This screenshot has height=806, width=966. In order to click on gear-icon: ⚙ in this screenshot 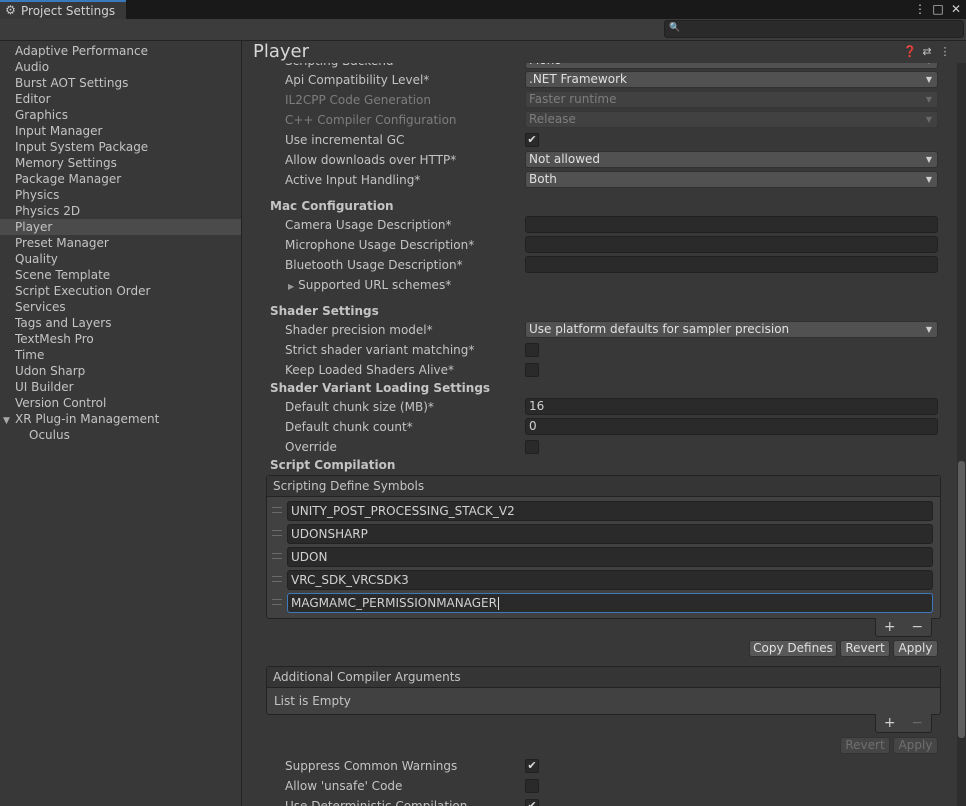, I will do `click(10, 10)`.